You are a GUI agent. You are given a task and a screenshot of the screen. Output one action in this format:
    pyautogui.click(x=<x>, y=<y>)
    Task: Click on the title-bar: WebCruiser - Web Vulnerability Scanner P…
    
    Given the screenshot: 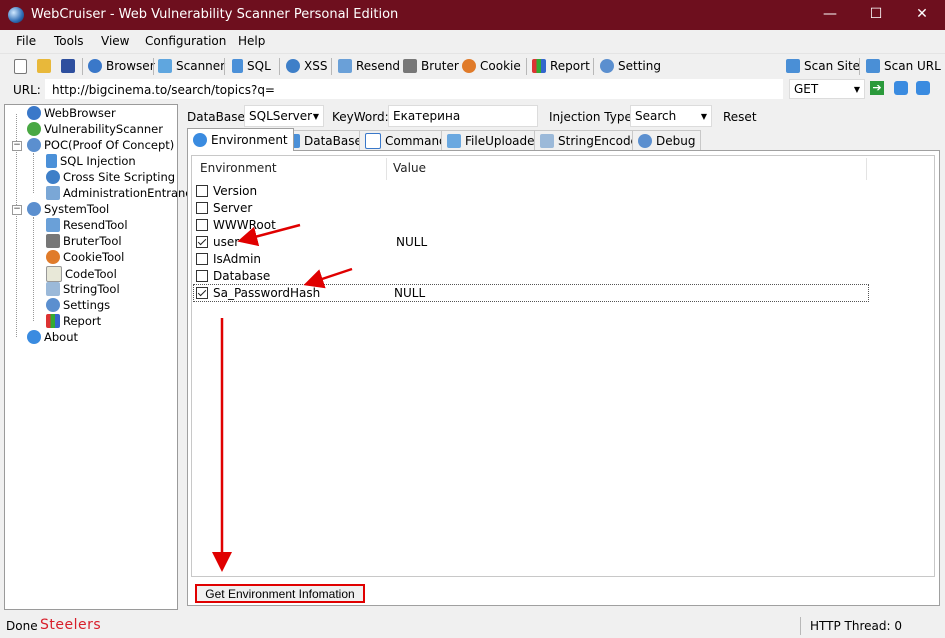 What is the action you would take?
    pyautogui.click(x=472, y=15)
    